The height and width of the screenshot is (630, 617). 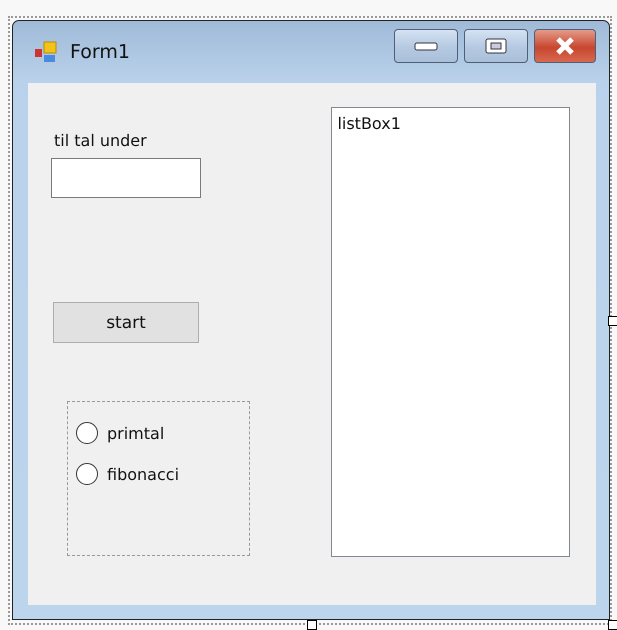 What do you see at coordinates (100, 52) in the screenshot?
I see `window-title: Form1` at bounding box center [100, 52].